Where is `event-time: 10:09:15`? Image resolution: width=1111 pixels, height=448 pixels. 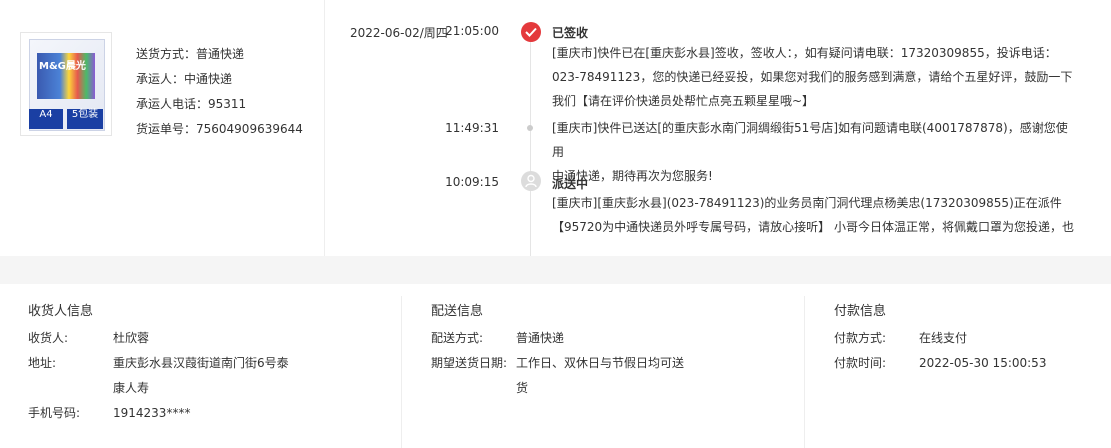
event-time: 10:09:15 is located at coordinates (472, 182).